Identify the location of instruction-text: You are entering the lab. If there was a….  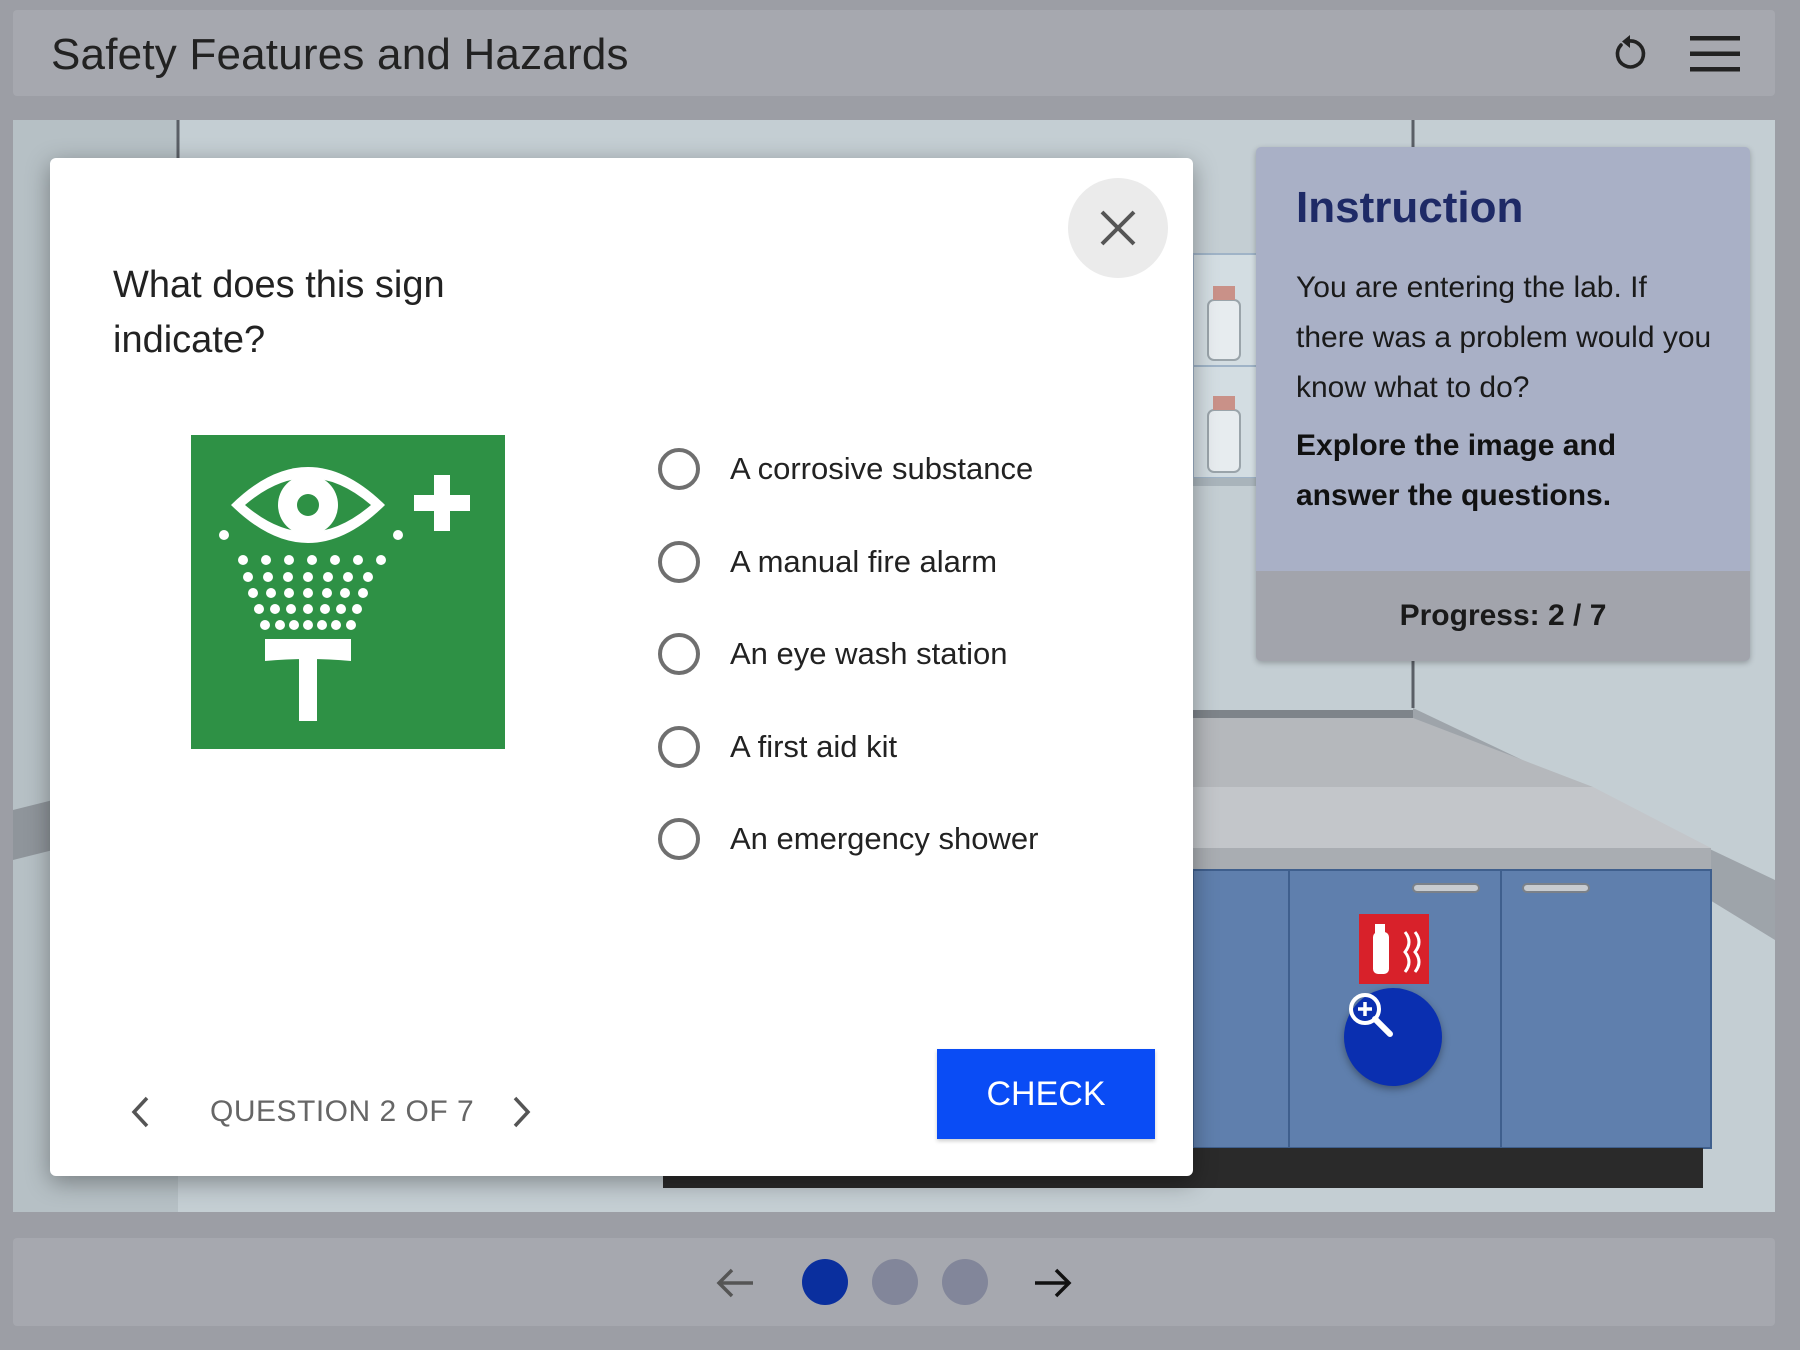
(1504, 337).